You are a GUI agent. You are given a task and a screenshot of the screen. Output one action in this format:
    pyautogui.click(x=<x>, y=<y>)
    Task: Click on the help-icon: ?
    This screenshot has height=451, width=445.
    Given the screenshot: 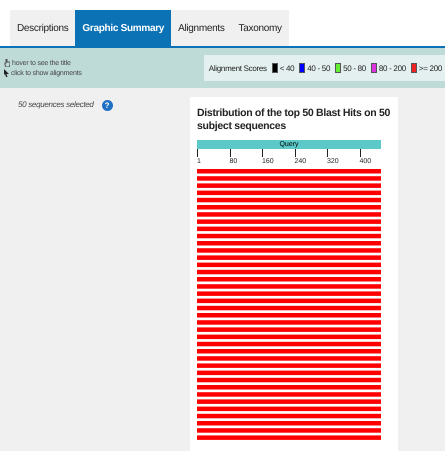 What is the action you would take?
    pyautogui.click(x=107, y=105)
    